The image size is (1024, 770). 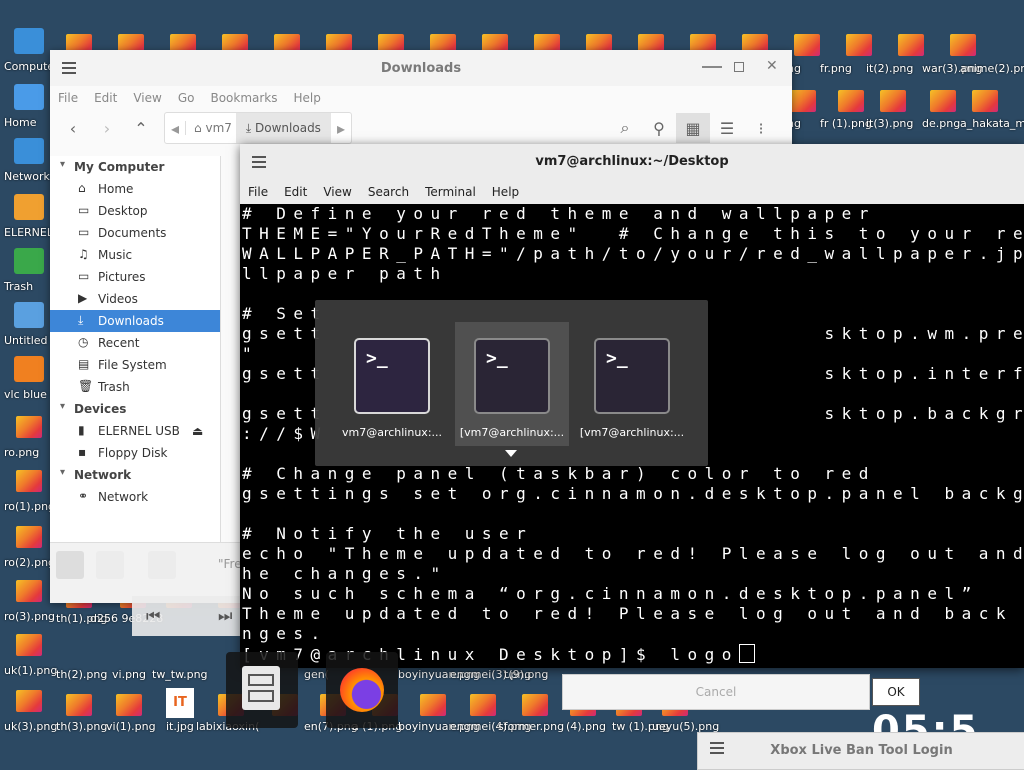 I want to click on breadcrumb-home: ⌂ vm7, so click(x=210, y=128).